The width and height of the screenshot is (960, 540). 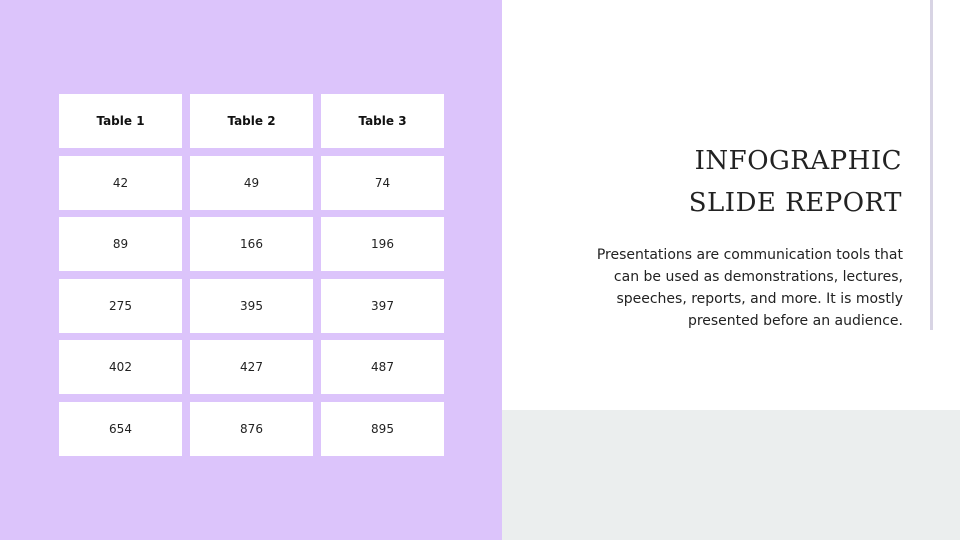 I want to click on bottom-panel-background, so click(x=731, y=475).